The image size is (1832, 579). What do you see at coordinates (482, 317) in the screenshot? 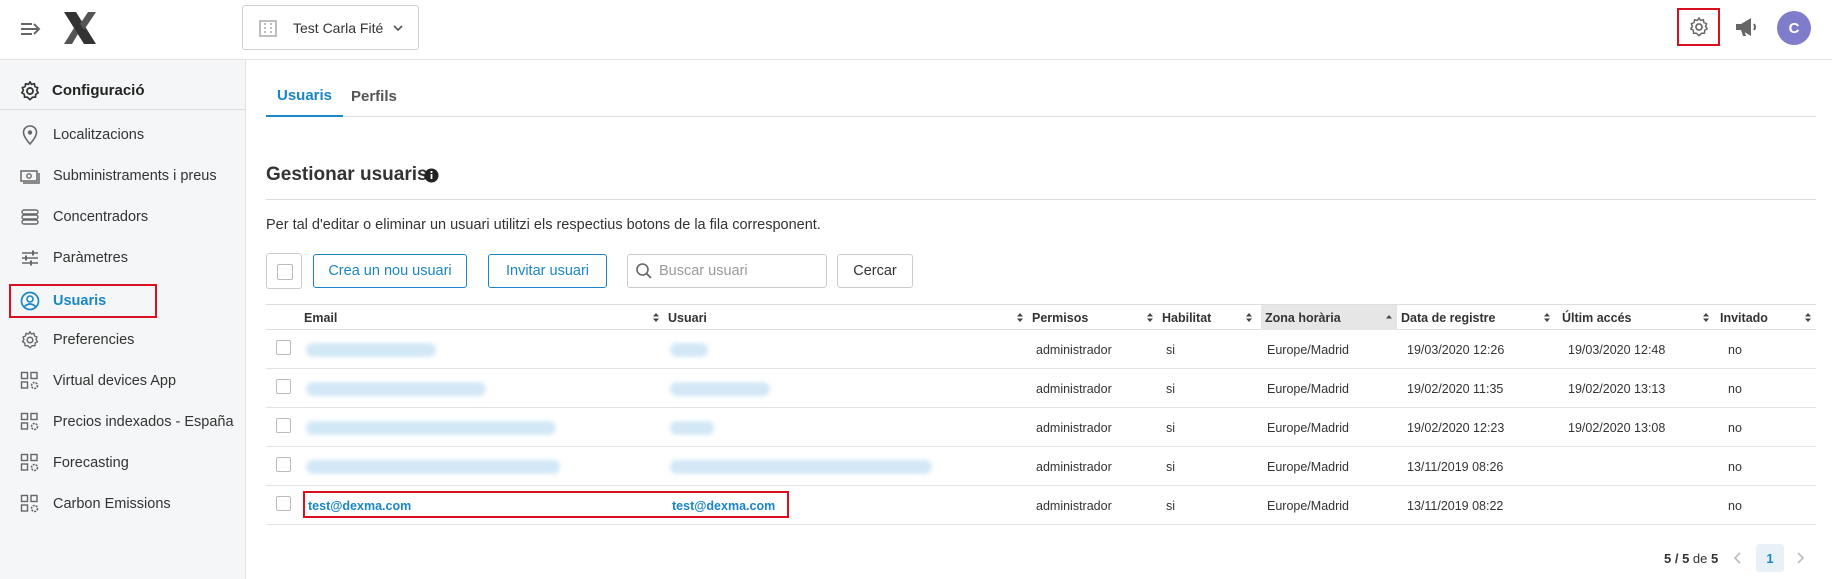
I see `column-header-email: Email` at bounding box center [482, 317].